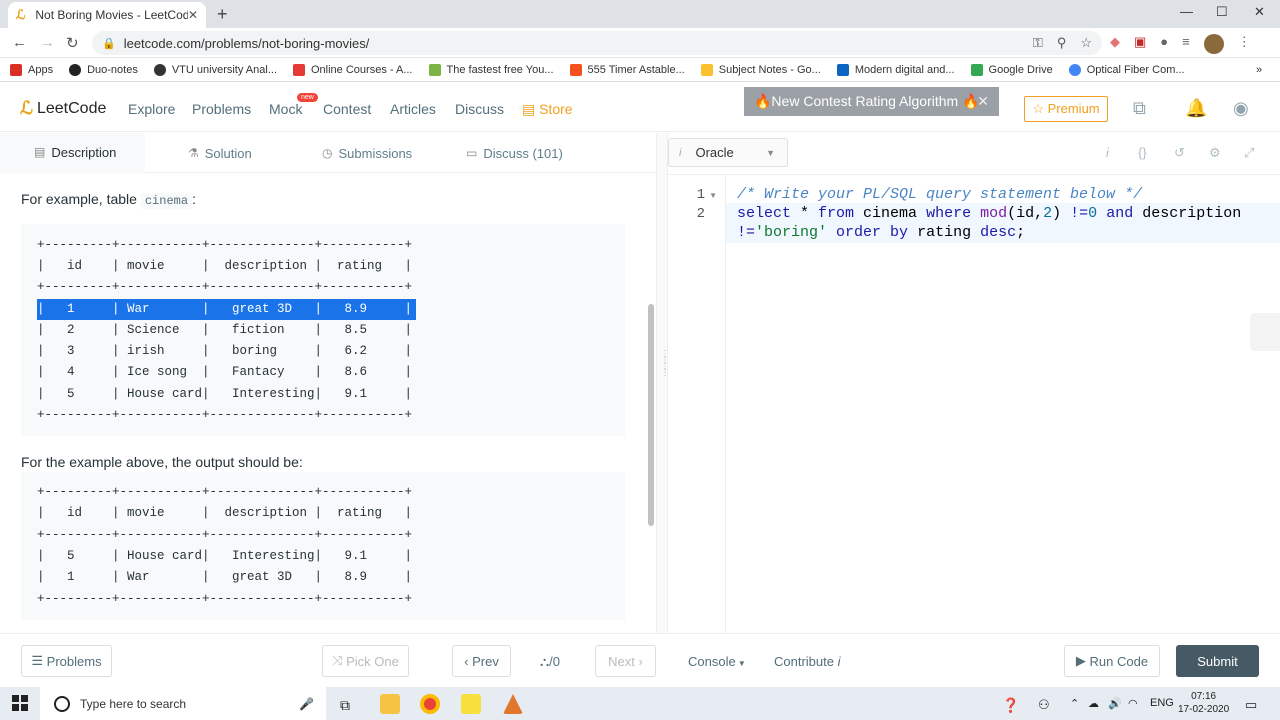 The height and width of the screenshot is (720, 1280). I want to click on system-clock: 07:16 17-02-2020, so click(1203, 703).